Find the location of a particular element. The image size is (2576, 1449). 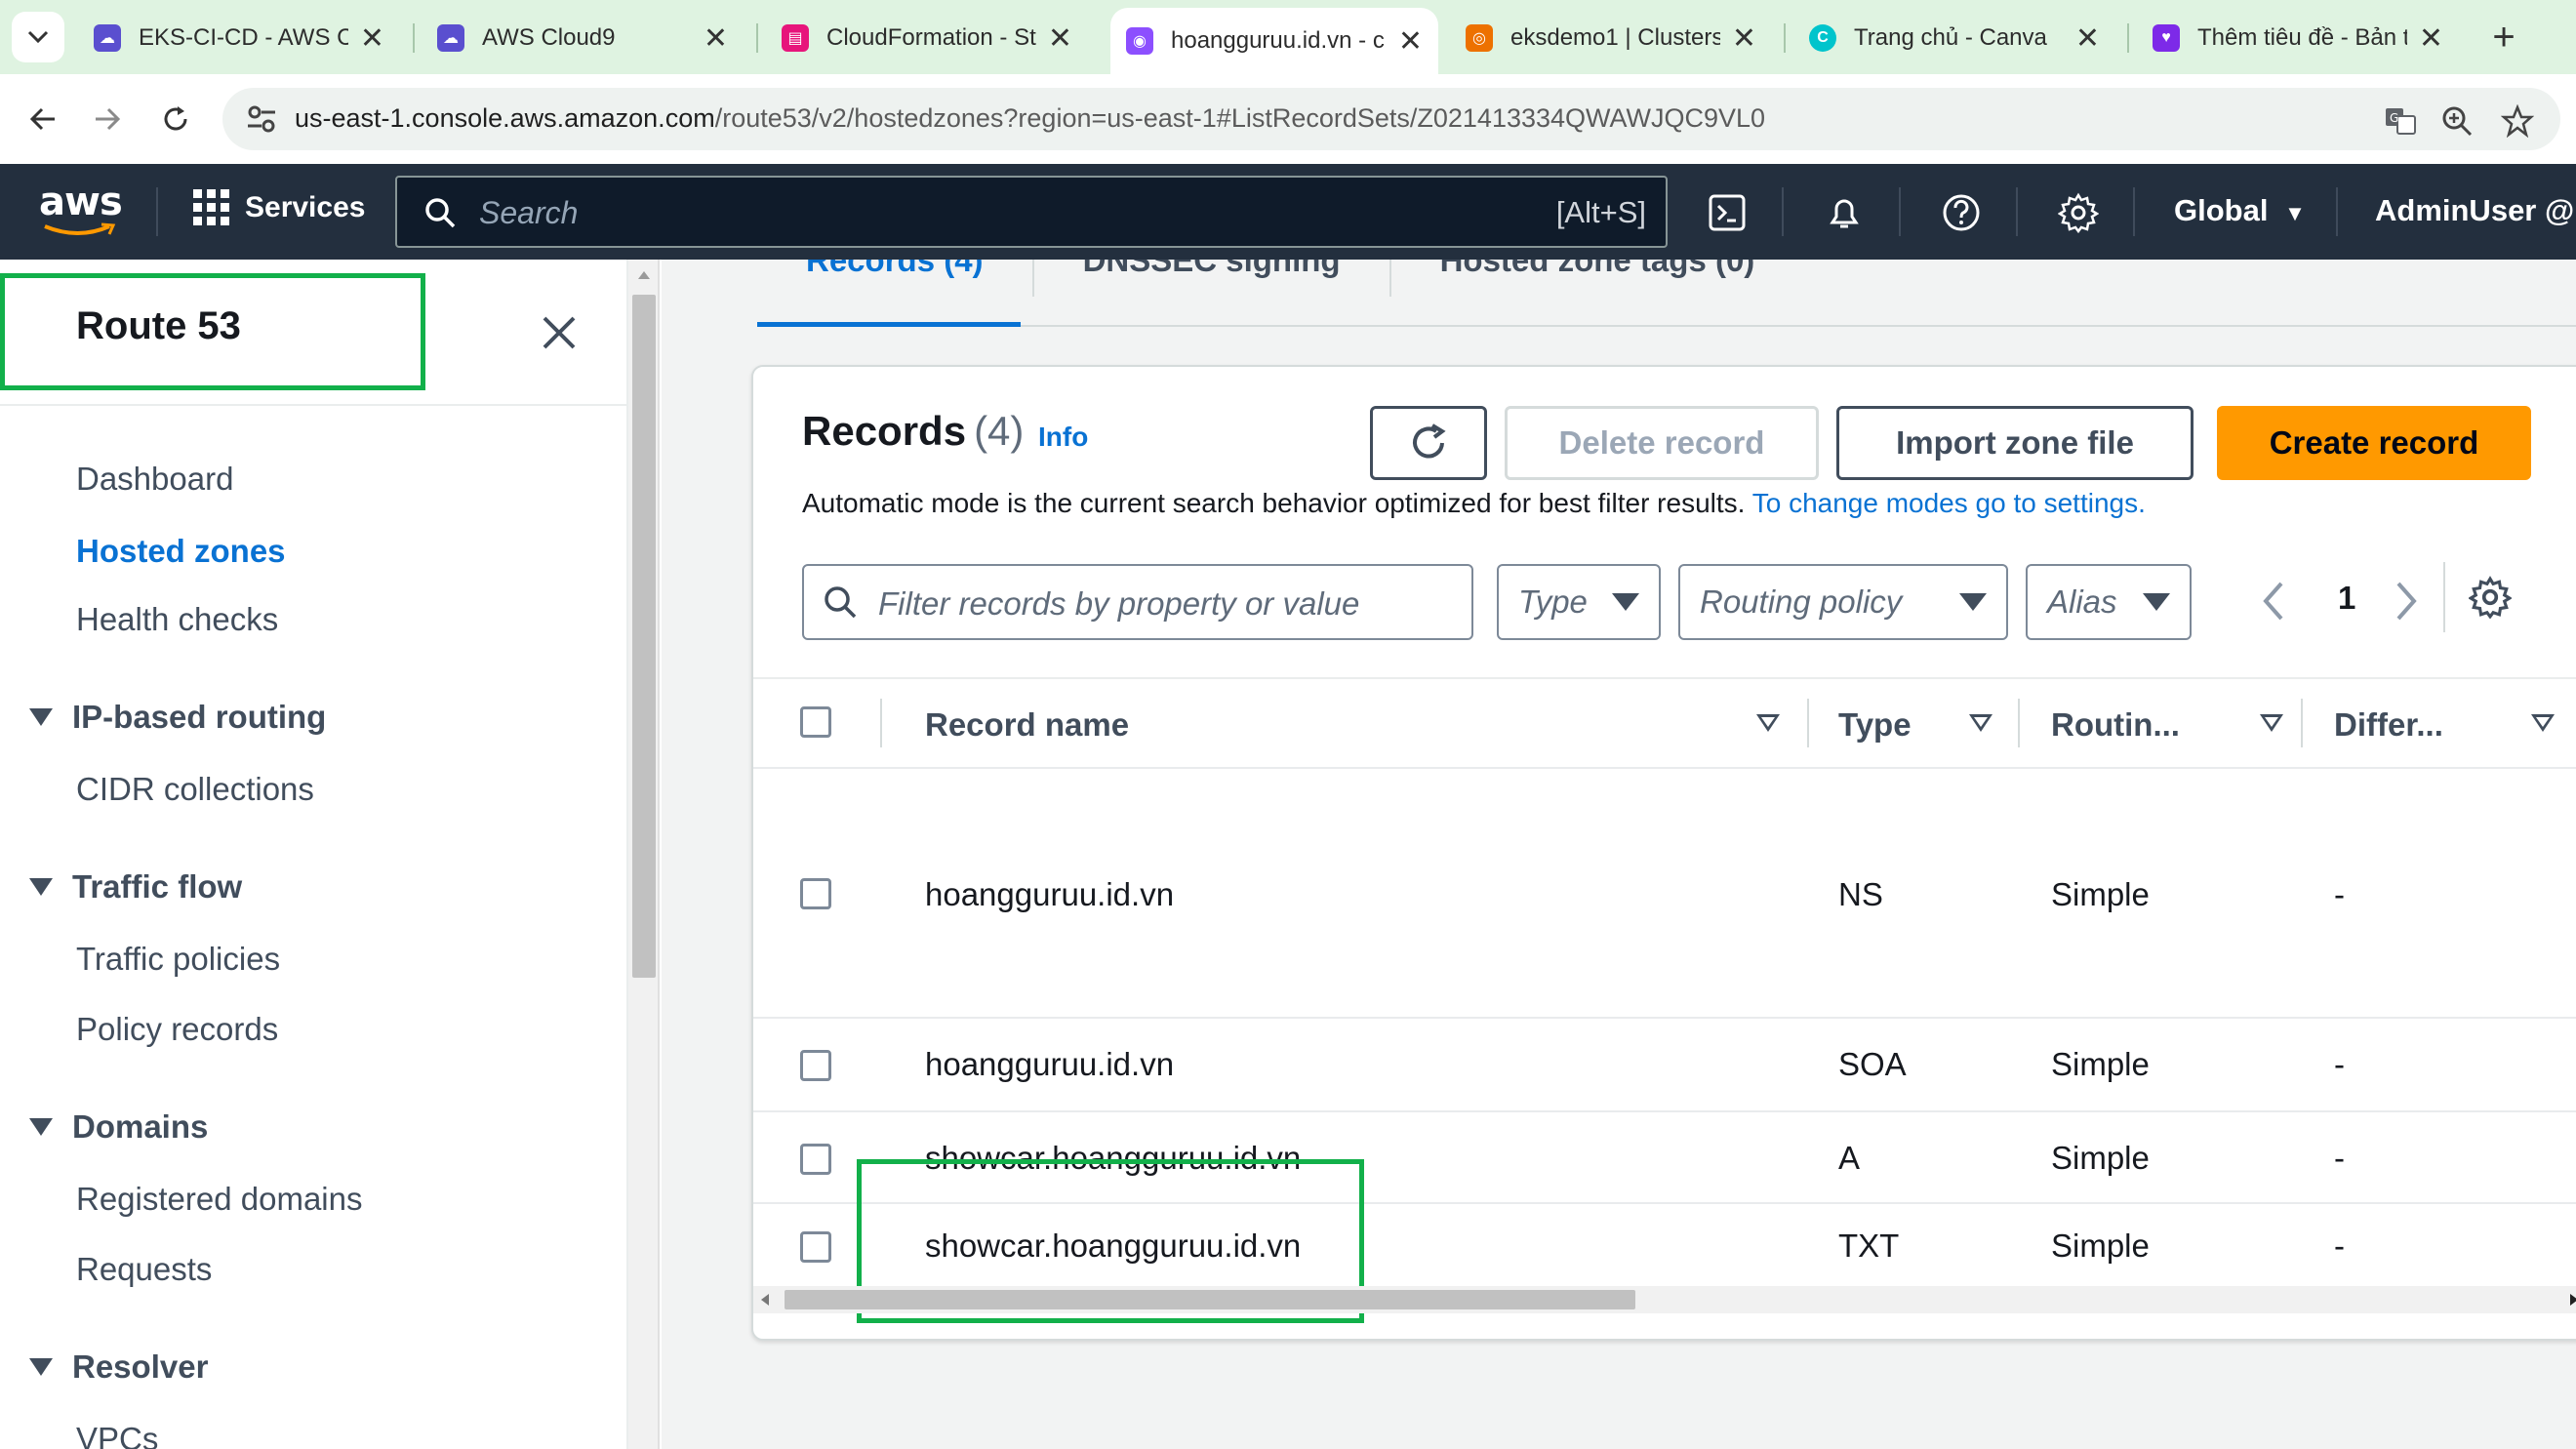

table-horizontal-scrollbar is located at coordinates (1664, 1299).